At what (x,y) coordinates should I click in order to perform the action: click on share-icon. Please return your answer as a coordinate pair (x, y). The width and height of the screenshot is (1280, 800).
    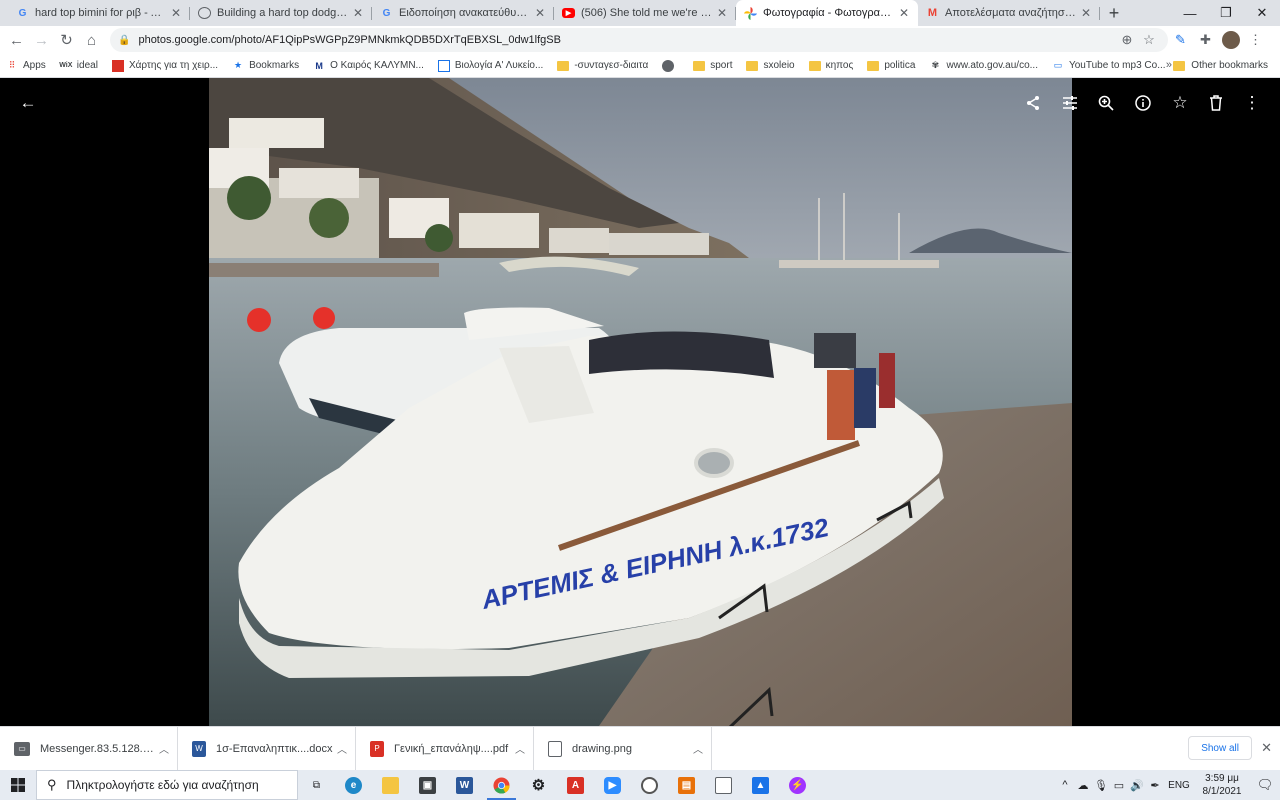
    Looking at the image, I should click on (1033, 103).